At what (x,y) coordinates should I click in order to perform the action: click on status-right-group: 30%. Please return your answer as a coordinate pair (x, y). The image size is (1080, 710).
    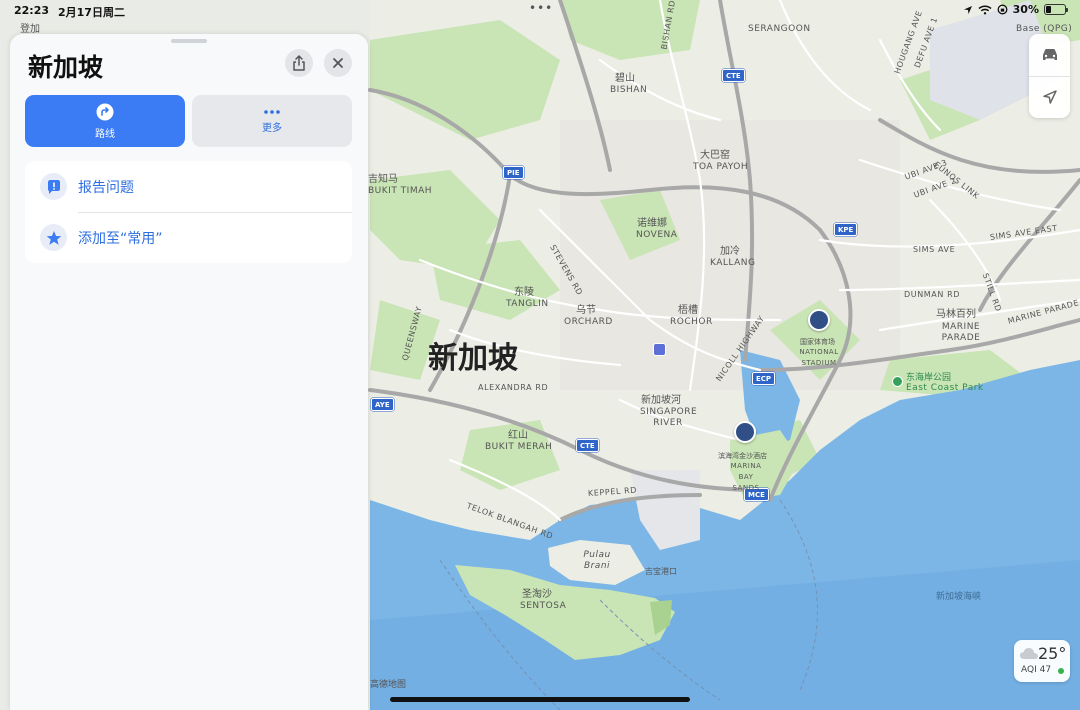
    Looking at the image, I should click on (1015, 9).